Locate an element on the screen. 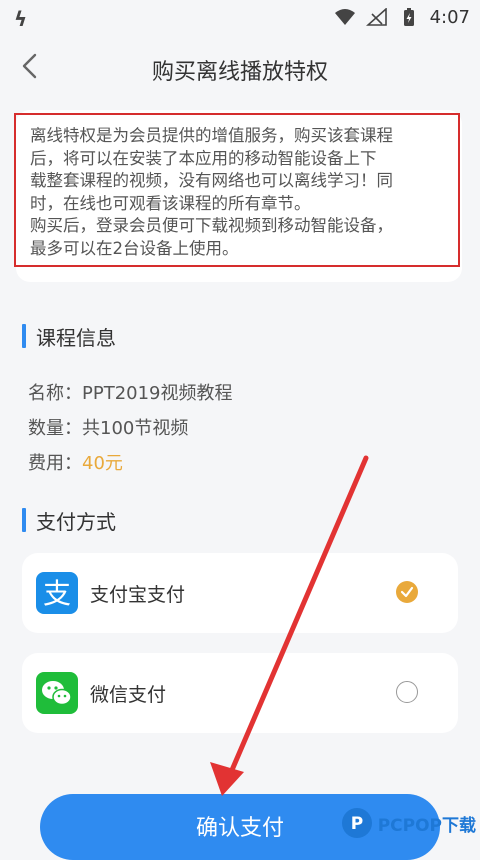 This screenshot has width=480, height=860. notice-line: 离线特权是为会员提供的增值服务，购买该套课程 is located at coordinates (211, 135).